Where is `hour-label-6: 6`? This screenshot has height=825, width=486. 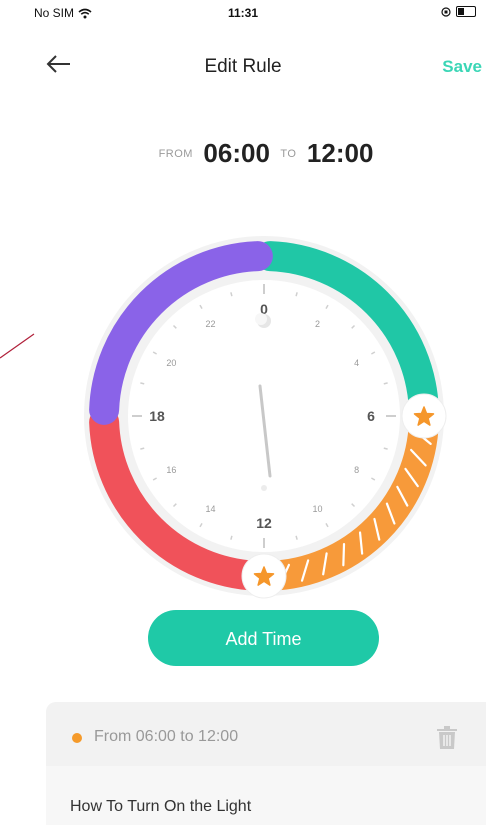 hour-label-6: 6 is located at coordinates (371, 416).